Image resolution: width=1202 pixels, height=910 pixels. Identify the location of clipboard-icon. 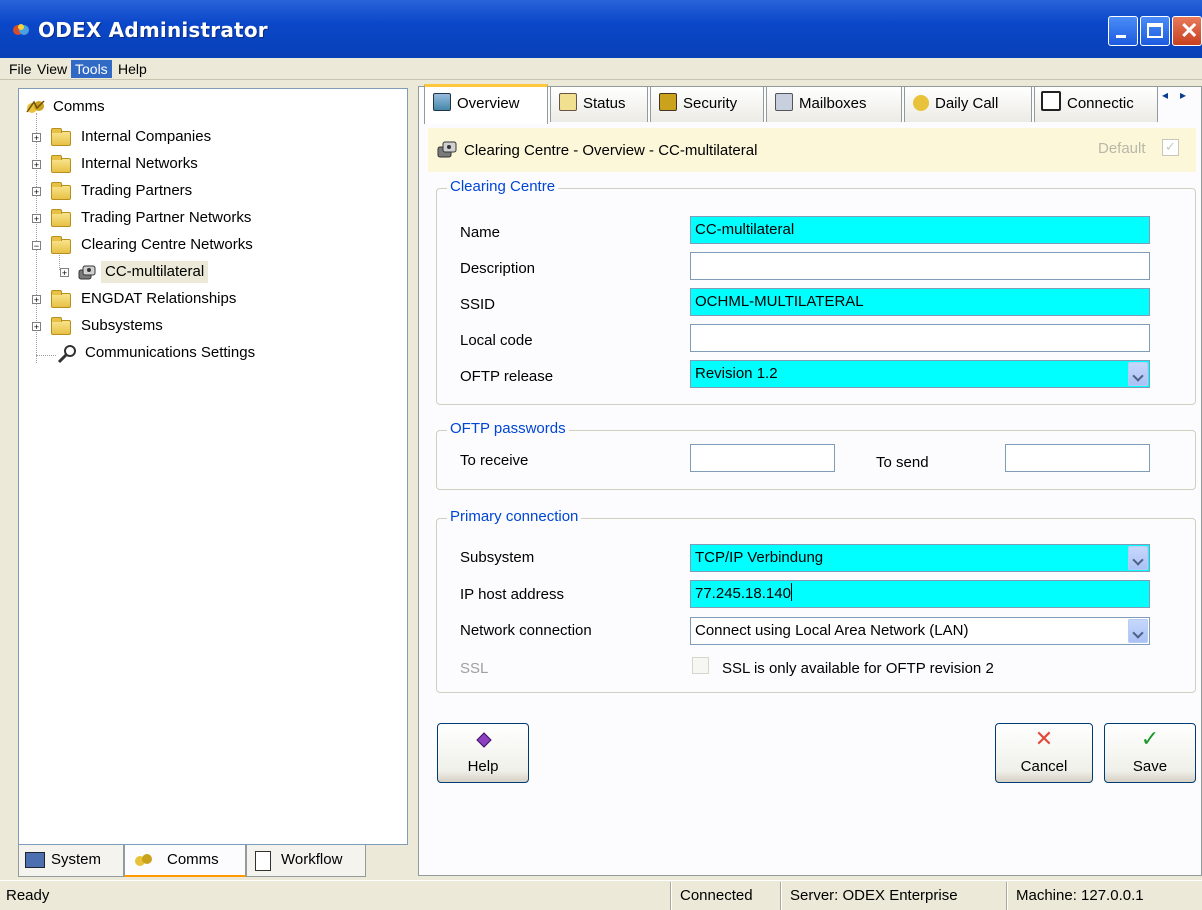
(568, 102).